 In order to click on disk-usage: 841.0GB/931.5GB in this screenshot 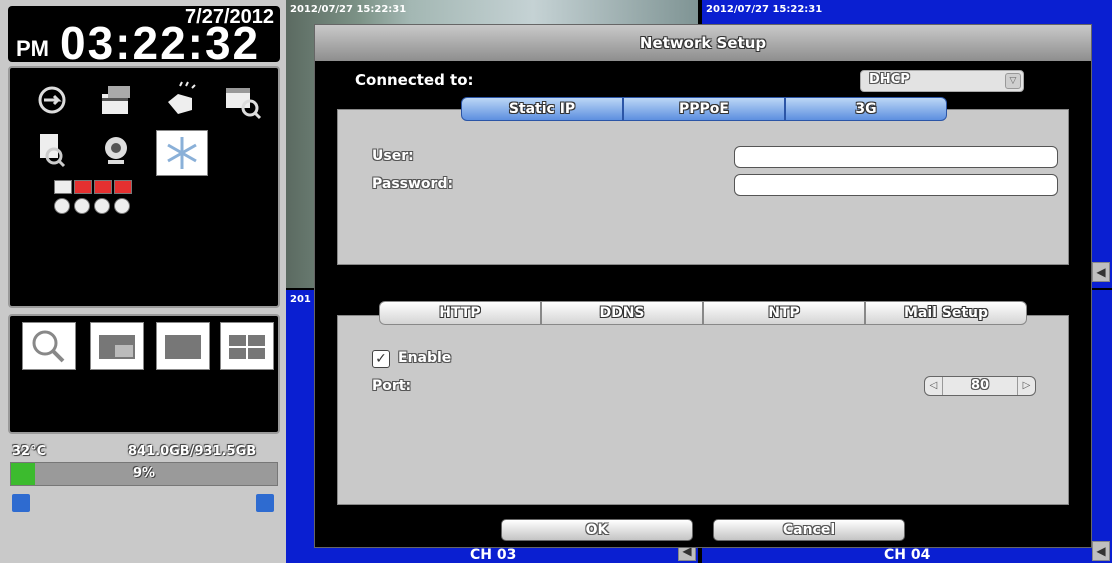, I will do `click(192, 451)`.